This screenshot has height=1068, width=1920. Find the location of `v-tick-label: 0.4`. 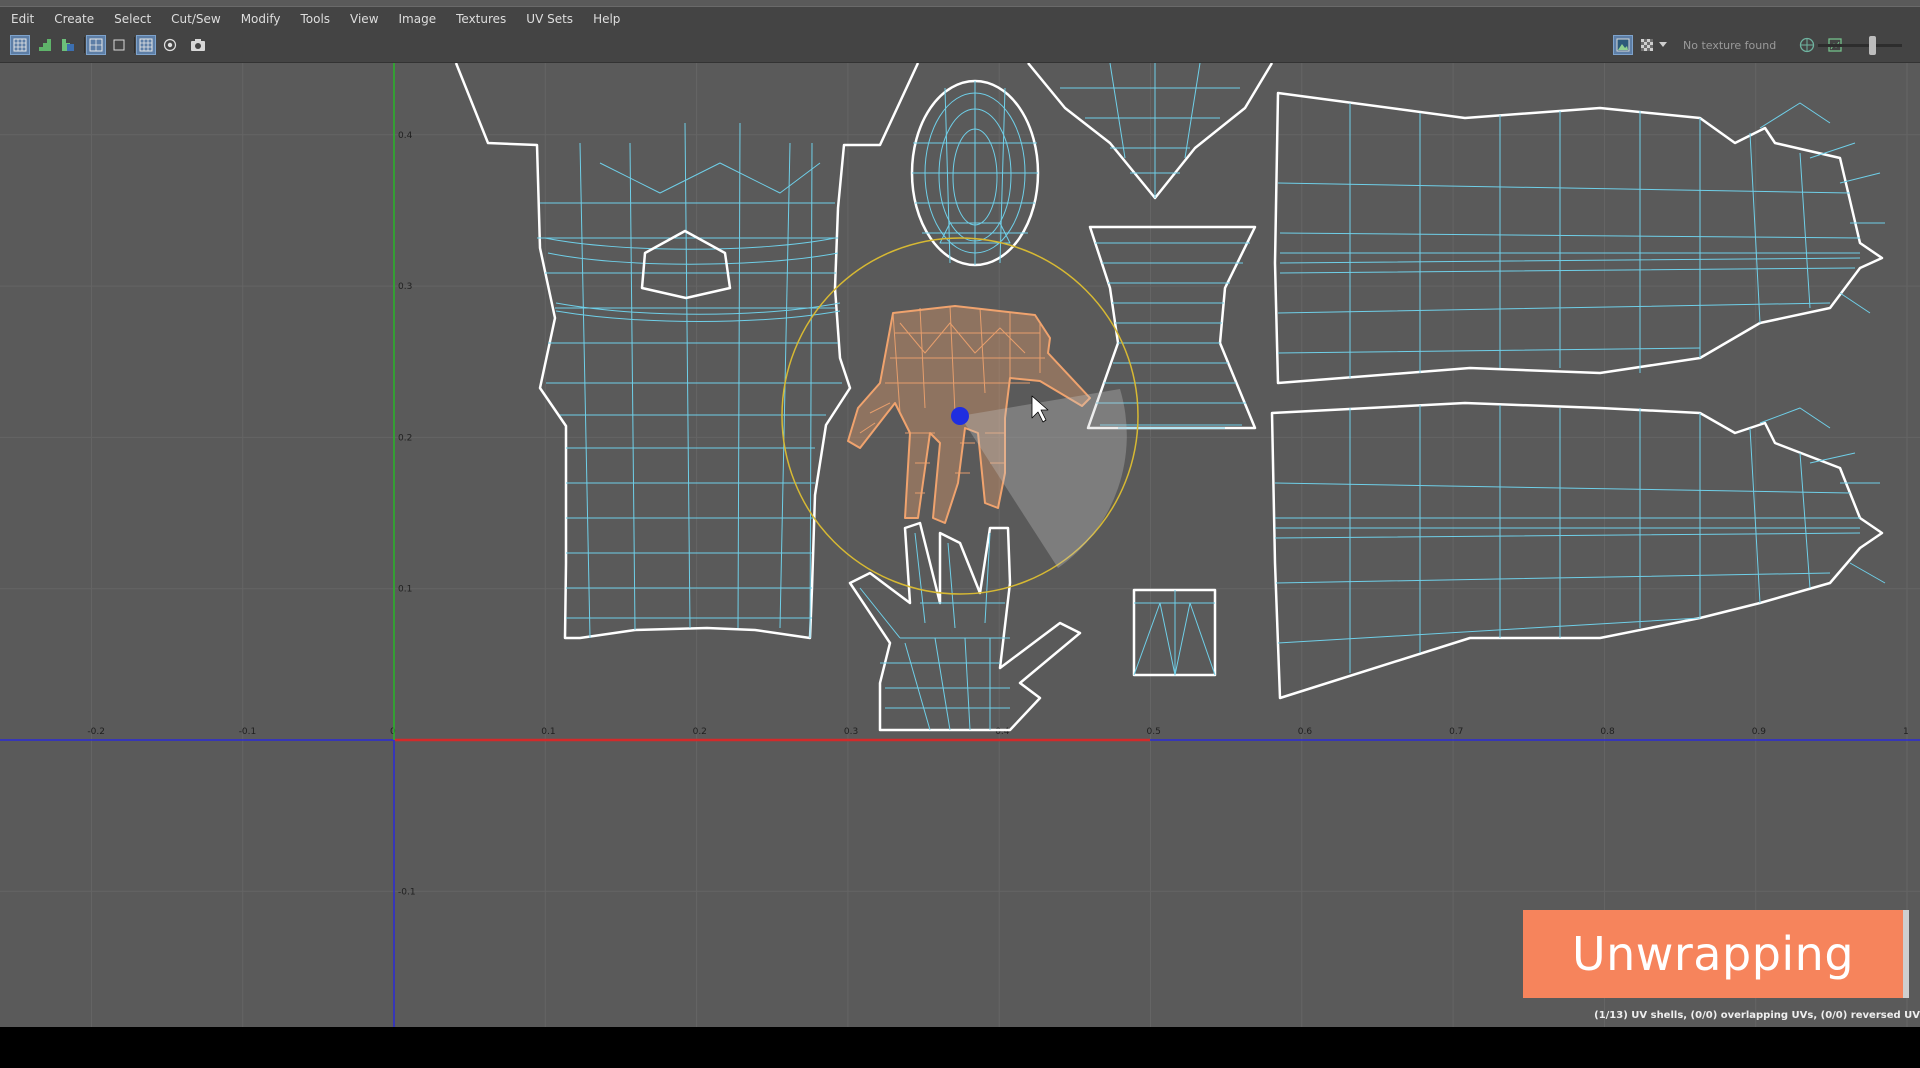

v-tick-label: 0.4 is located at coordinates (405, 136).